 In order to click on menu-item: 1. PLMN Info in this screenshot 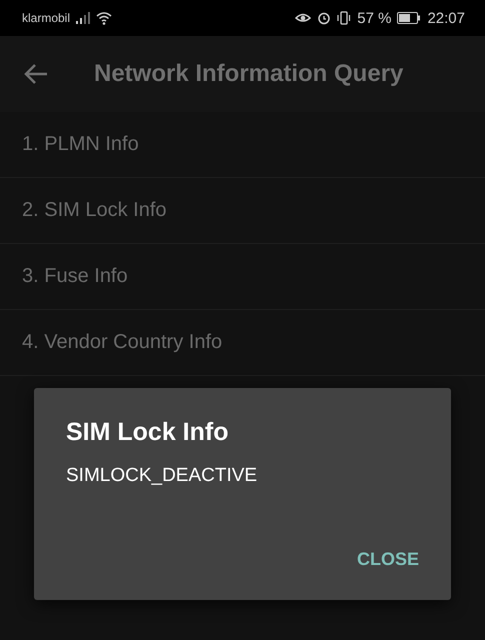, I will do `click(242, 145)`.